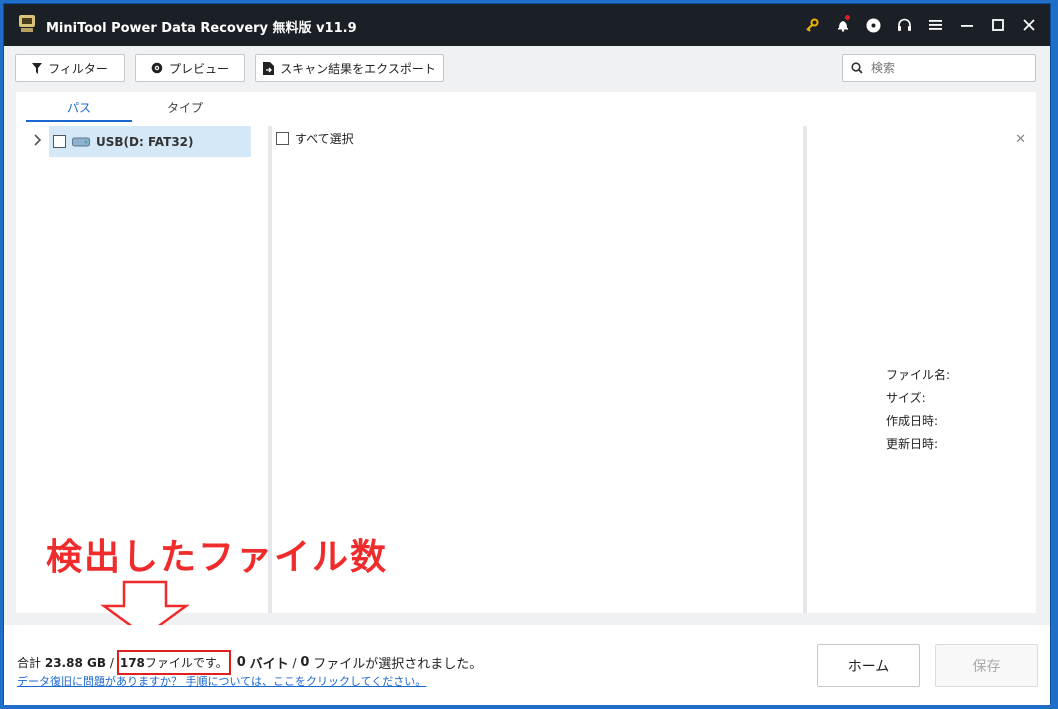 The height and width of the screenshot is (709, 1058). What do you see at coordinates (75, 662) in the screenshot?
I see `total-size: 23.88 GB` at bounding box center [75, 662].